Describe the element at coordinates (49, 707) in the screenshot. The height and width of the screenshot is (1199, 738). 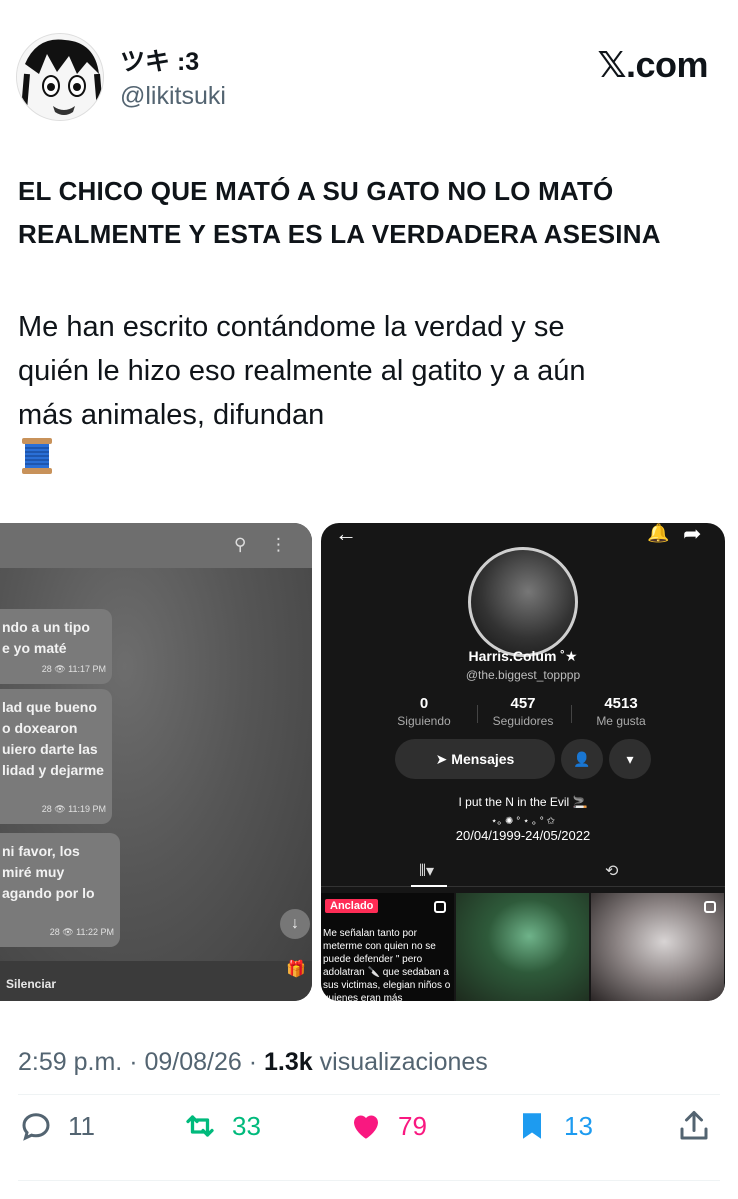
I see `chat-text: lad que bueno` at that location.